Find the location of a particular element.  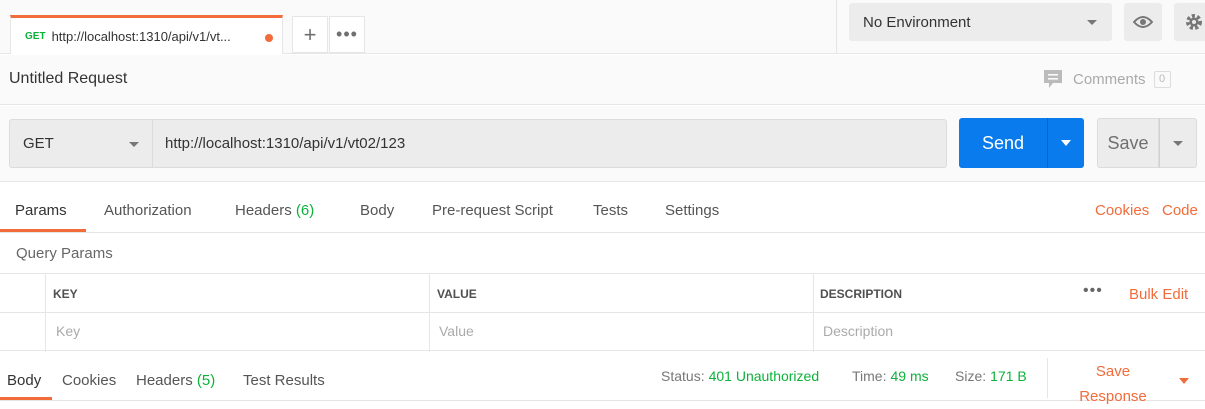

time-label: Time: is located at coordinates (869, 376).